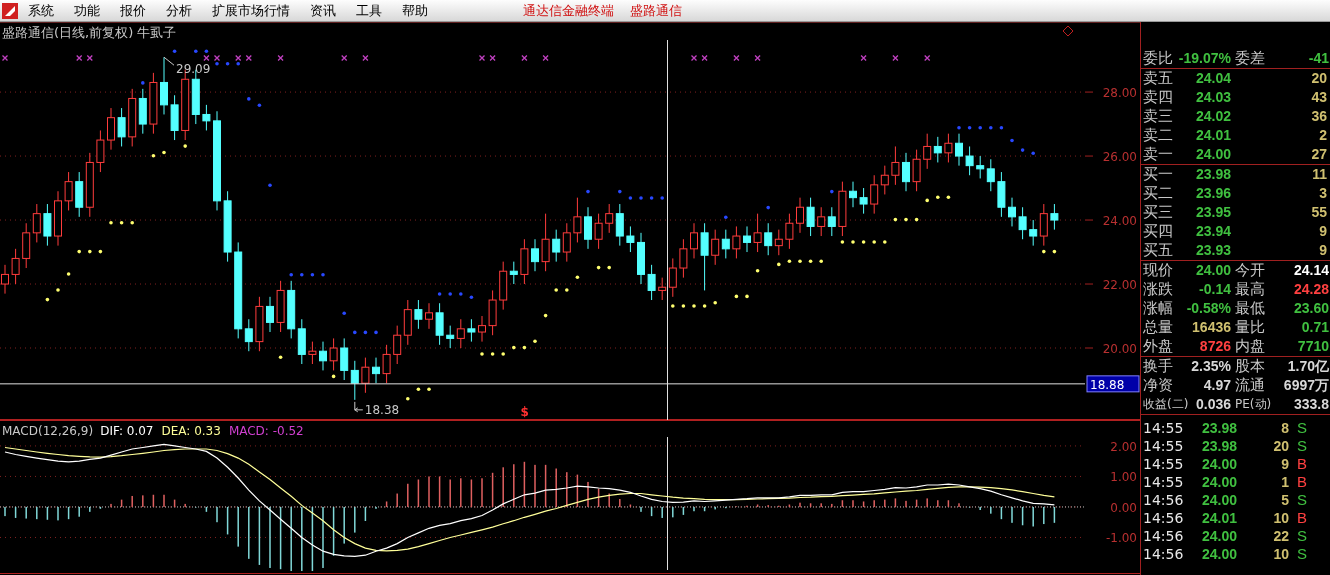  Describe the element at coordinates (1250, 308) in the screenshot. I see `field-label: 最低` at that location.